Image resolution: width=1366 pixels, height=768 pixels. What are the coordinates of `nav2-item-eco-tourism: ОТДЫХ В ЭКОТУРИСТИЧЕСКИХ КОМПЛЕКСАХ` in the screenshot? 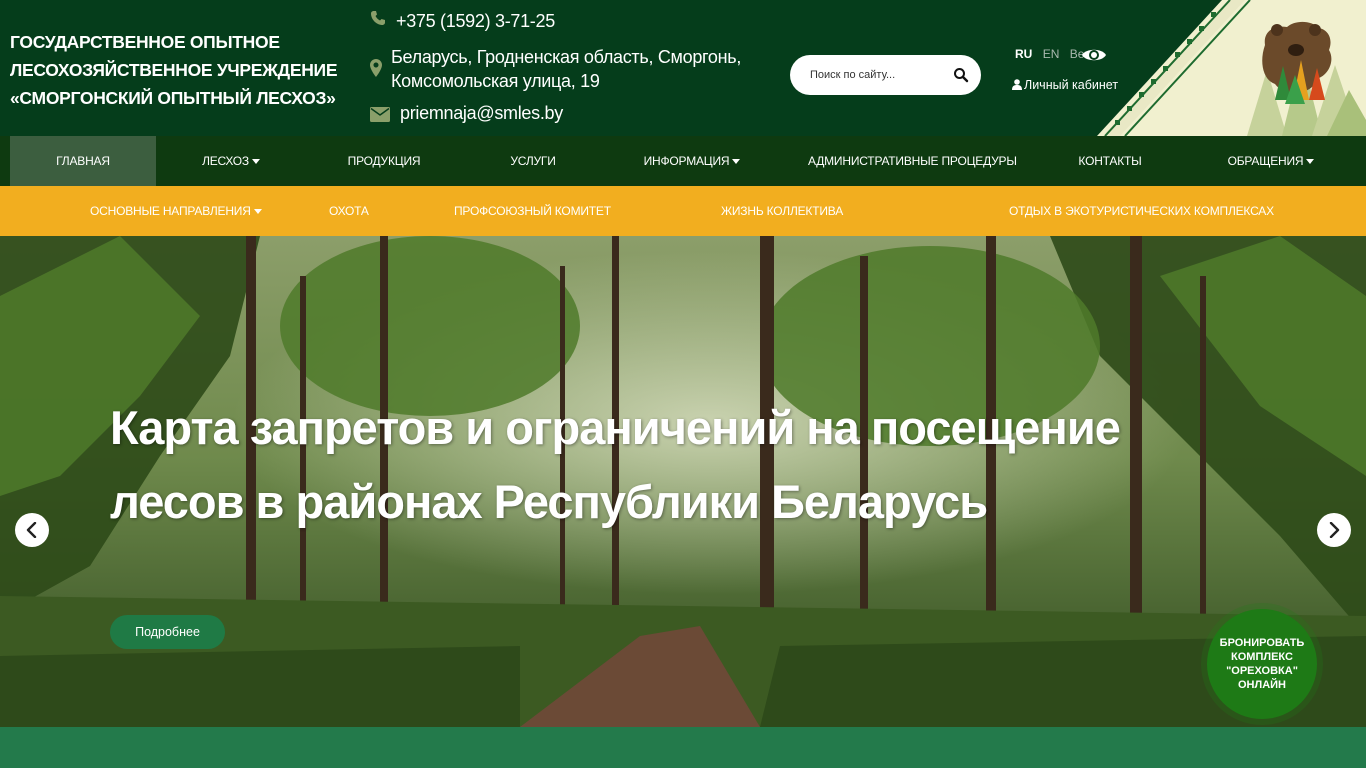 It's located at (1141, 211).